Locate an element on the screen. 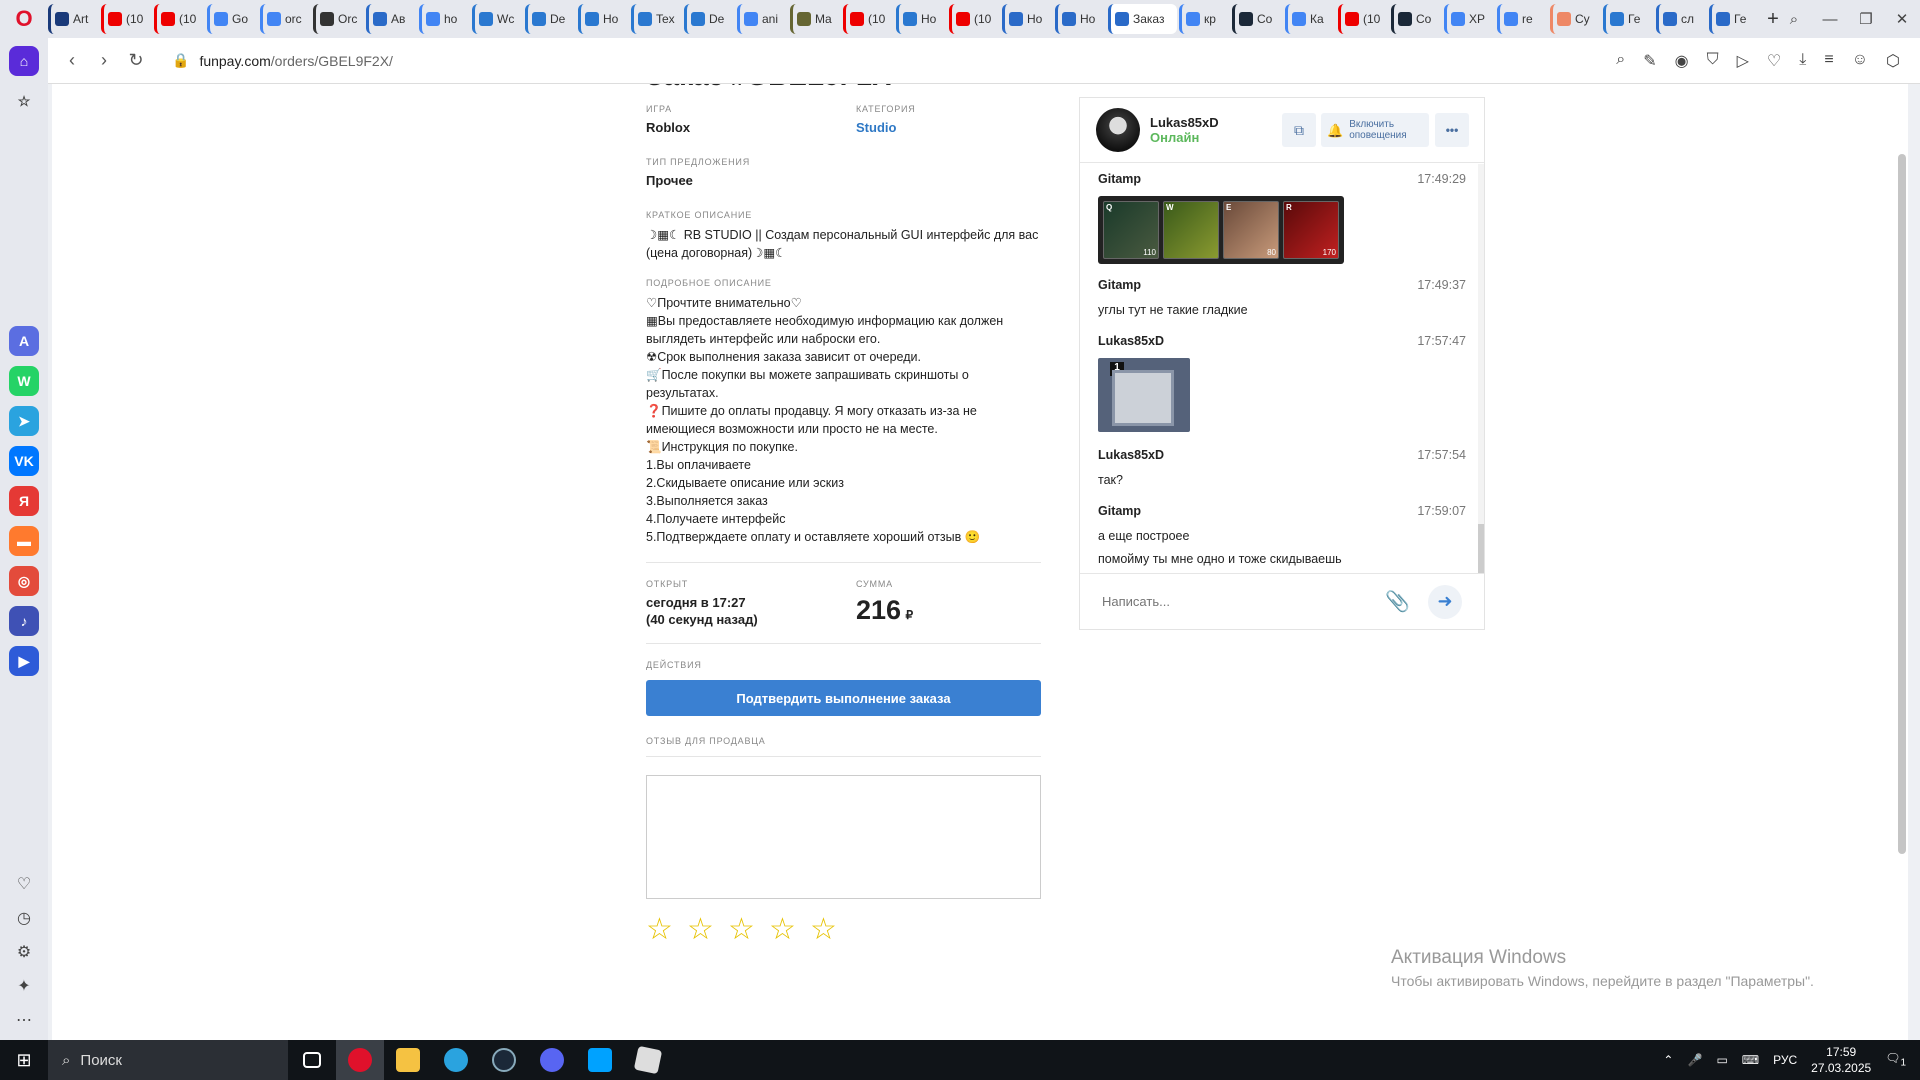  menu-icon: ≡ is located at coordinates (1828, 61).